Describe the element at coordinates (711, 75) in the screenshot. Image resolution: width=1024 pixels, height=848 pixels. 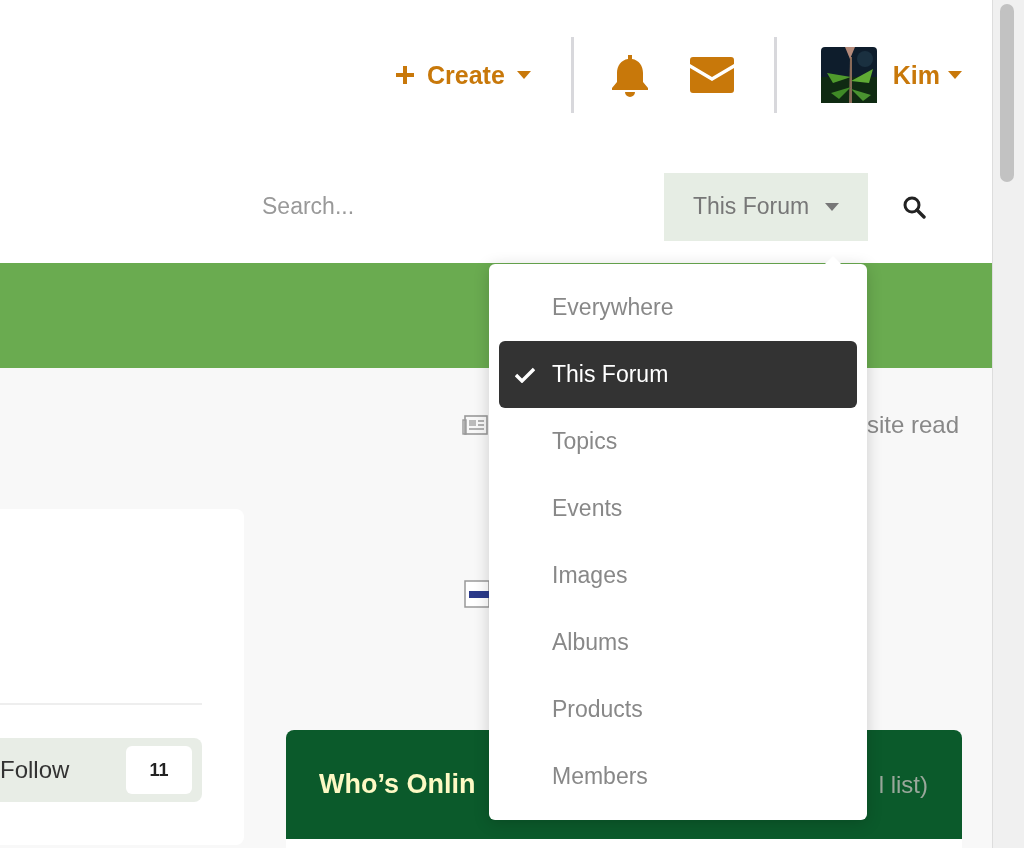
I see `mail-icon` at that location.